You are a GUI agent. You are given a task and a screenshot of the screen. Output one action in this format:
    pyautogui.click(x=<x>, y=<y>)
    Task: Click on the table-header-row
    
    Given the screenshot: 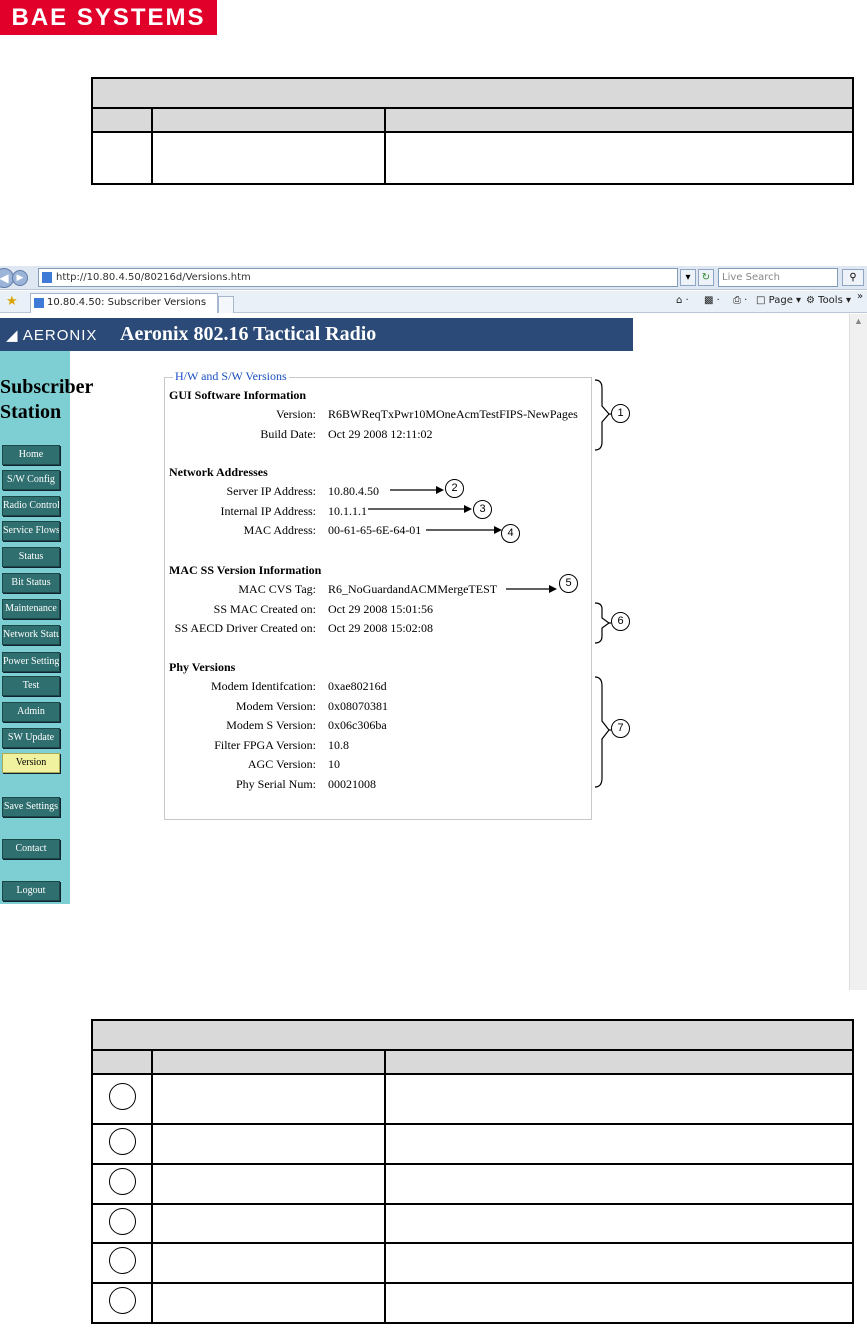 What is the action you would take?
    pyautogui.click(x=473, y=120)
    